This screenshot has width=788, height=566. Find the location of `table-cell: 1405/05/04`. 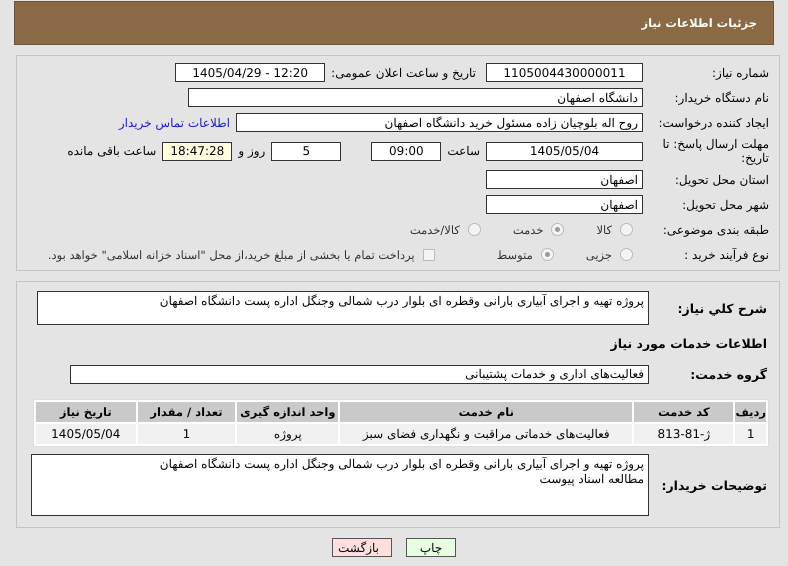

table-cell: 1405/05/04 is located at coordinates (86, 434).